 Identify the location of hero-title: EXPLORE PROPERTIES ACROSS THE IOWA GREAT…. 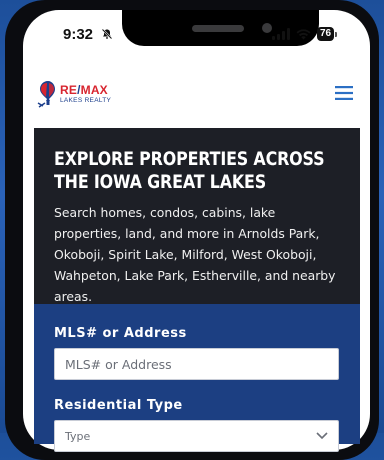
(189, 171).